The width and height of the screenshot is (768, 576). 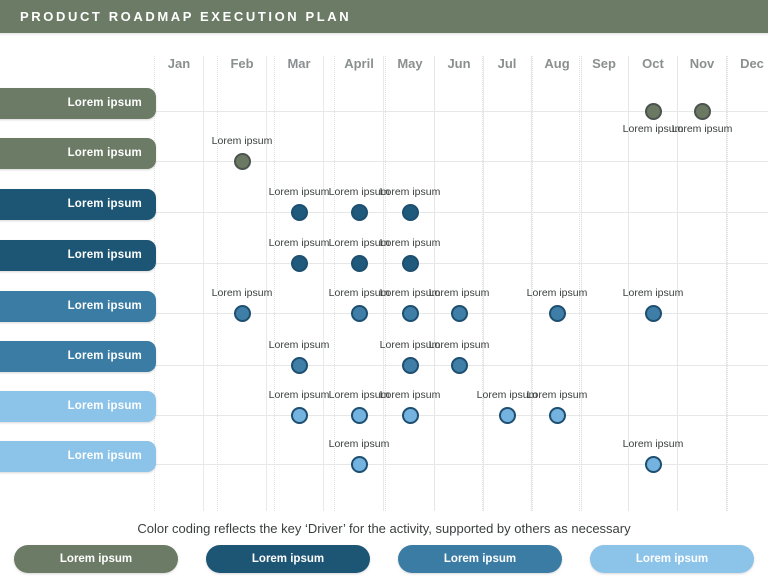 What do you see at coordinates (242, 63) in the screenshot?
I see `month-header-feb: Feb` at bounding box center [242, 63].